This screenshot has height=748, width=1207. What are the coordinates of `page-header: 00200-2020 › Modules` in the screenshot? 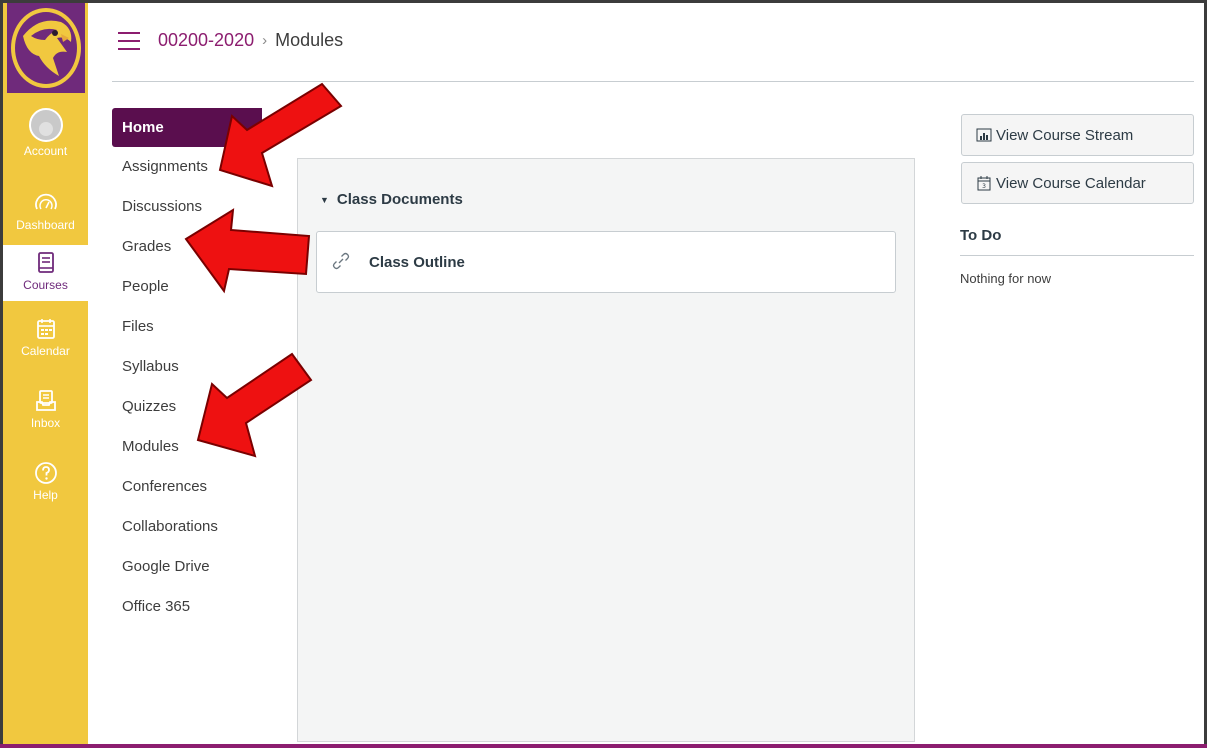 It's located at (653, 51).